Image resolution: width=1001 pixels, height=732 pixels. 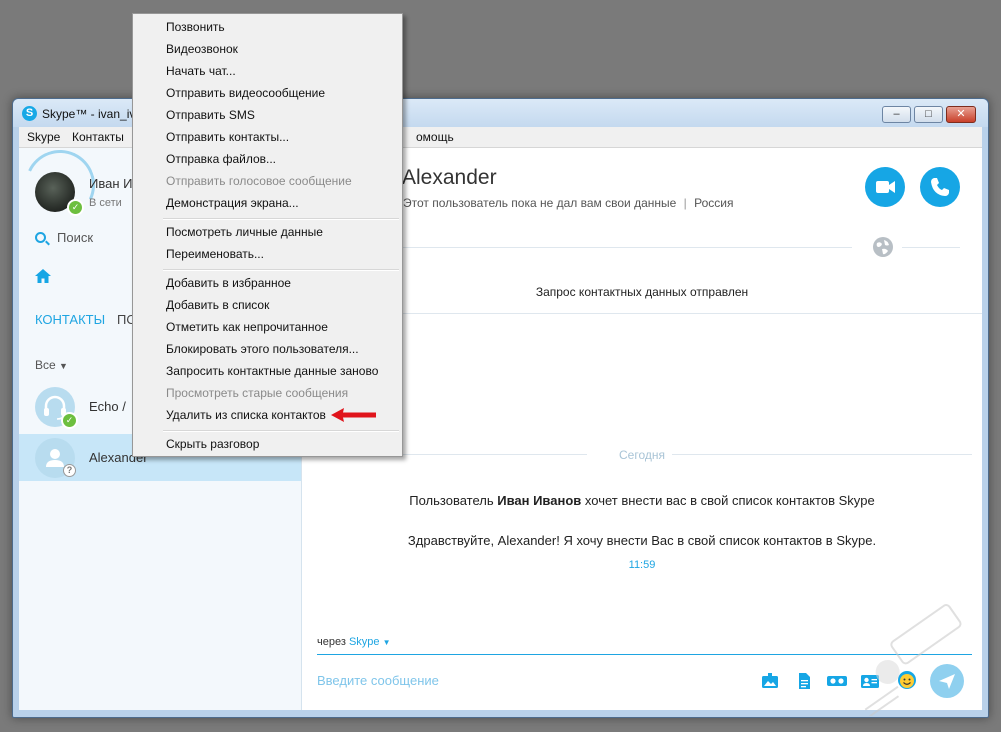 What do you see at coordinates (244, 235) in the screenshot?
I see `menu-item-view-profile: Посмотреть личные данные` at bounding box center [244, 235].